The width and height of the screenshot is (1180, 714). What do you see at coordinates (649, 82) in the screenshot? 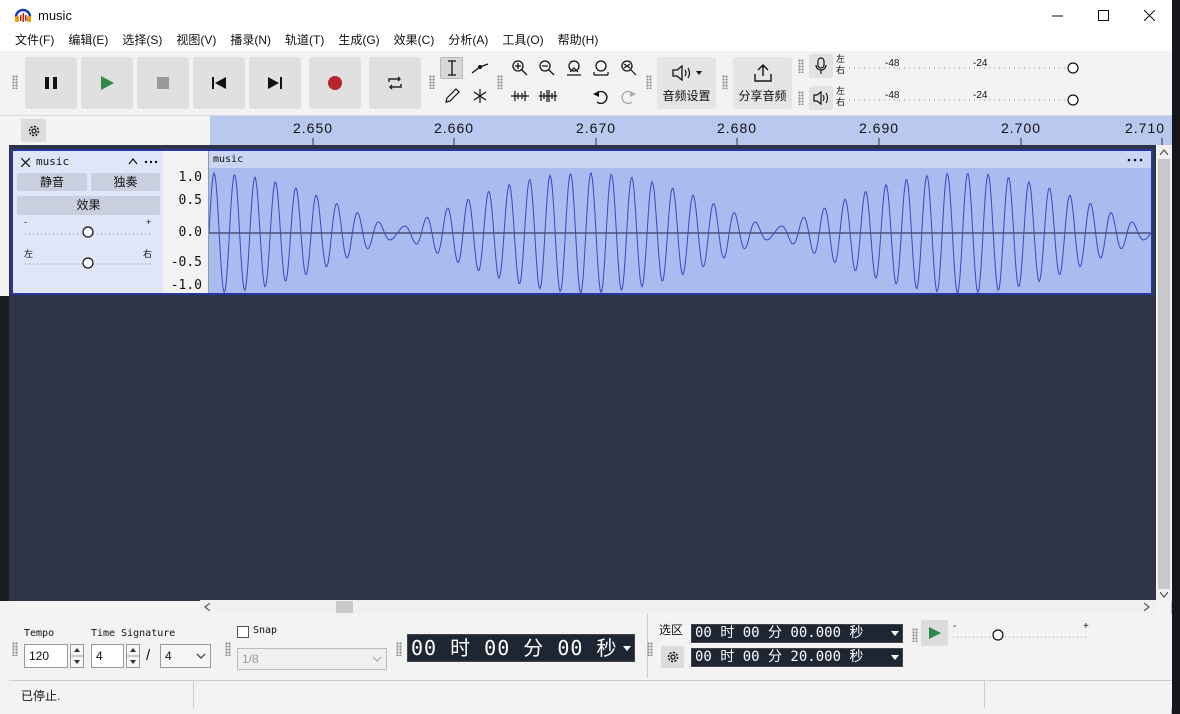
I see `audio-setup-grip` at bounding box center [649, 82].